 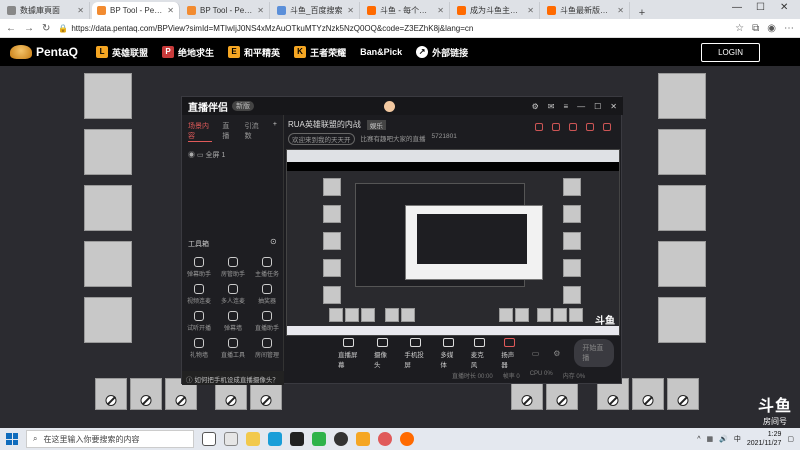 I want to click on source-media-button: 多媒体, so click(x=448, y=353).